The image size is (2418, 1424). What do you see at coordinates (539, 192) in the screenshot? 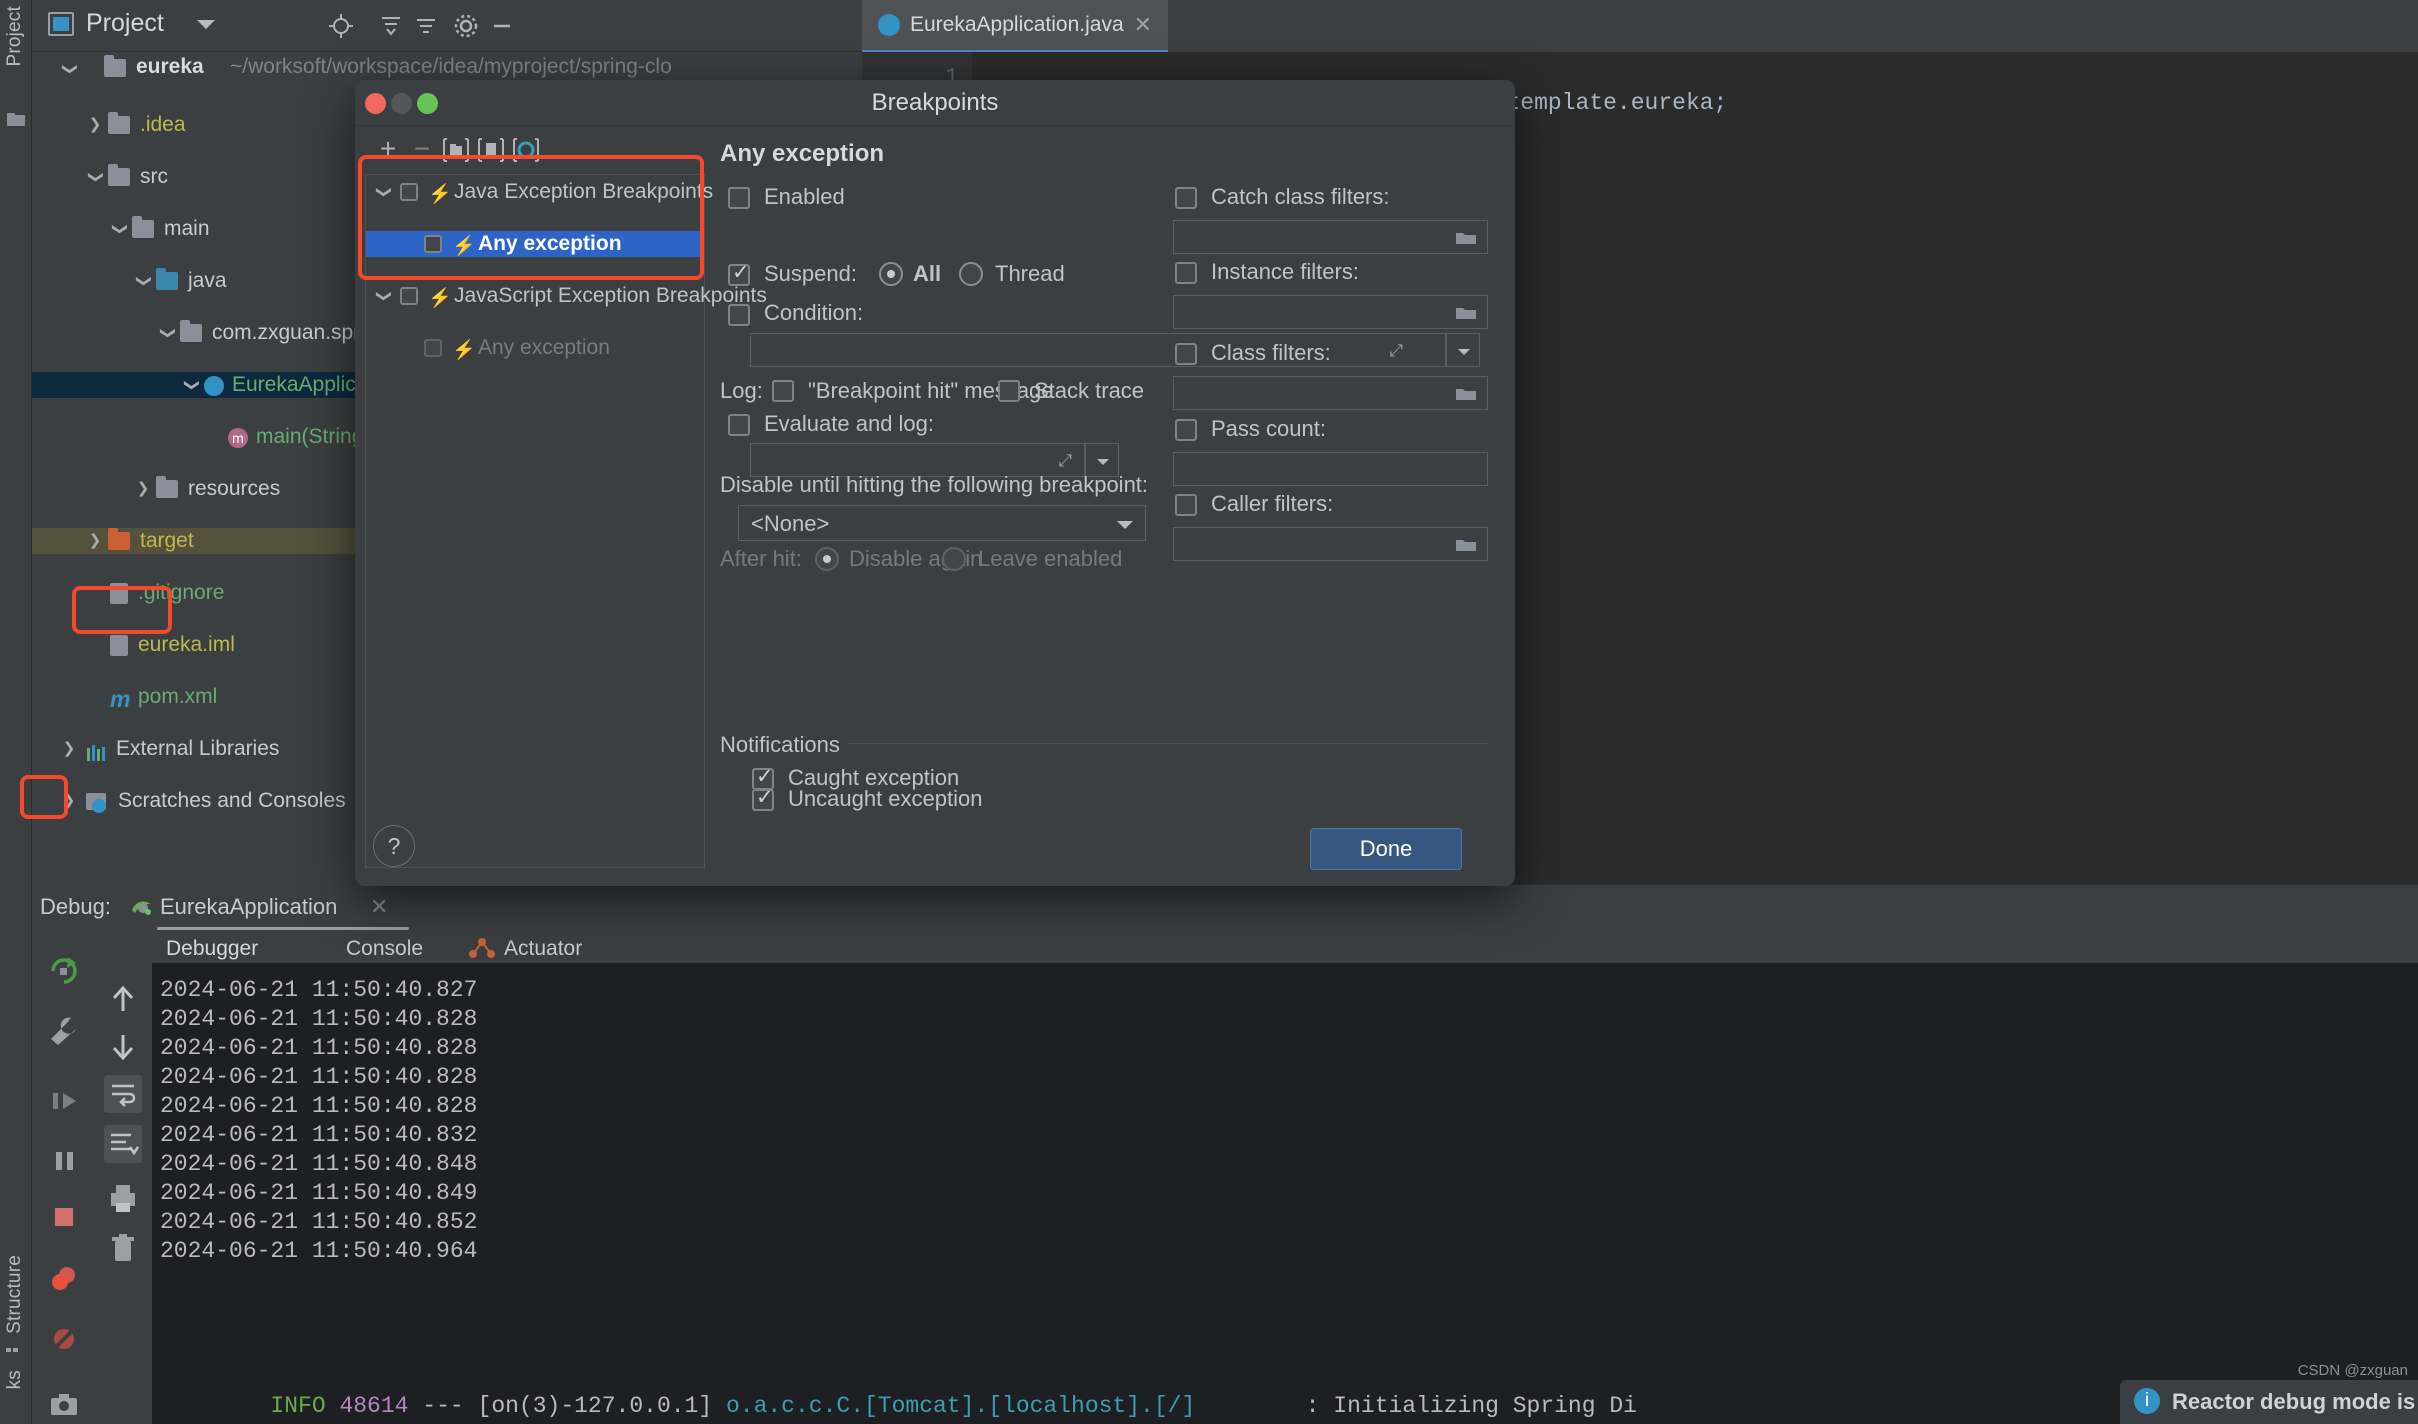
I see `breakpoint-group-java: ⚡ Java Exception Breakpoints` at bounding box center [539, 192].